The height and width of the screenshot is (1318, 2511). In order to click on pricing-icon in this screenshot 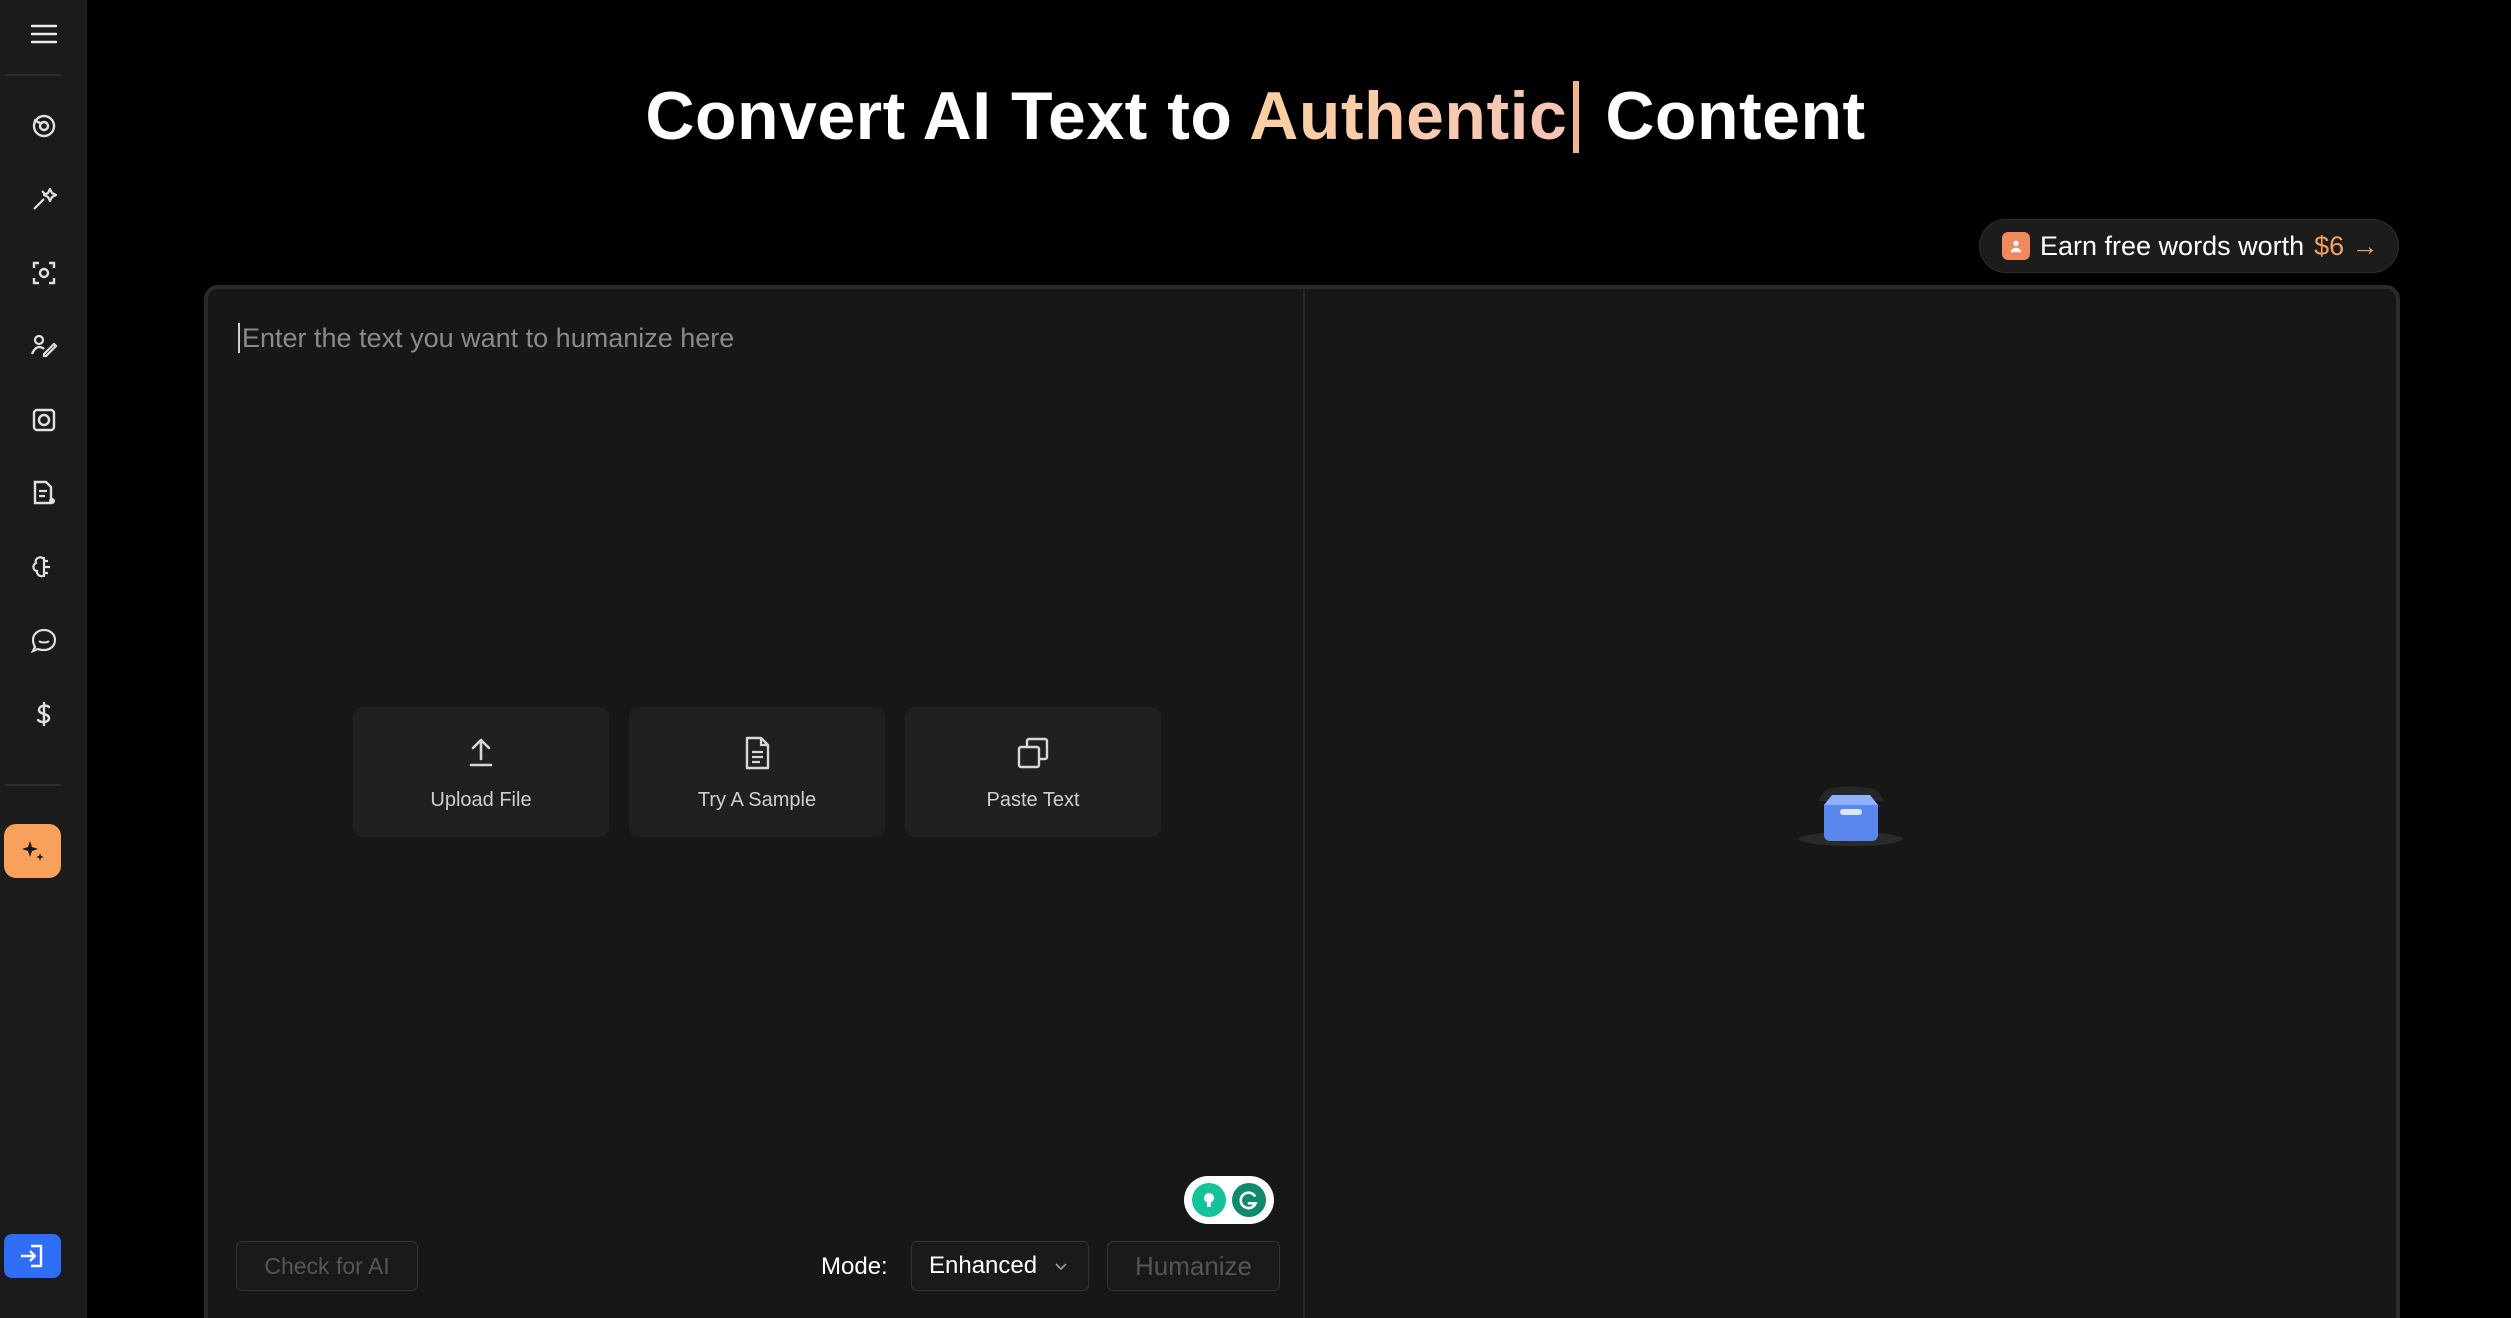, I will do `click(44, 714)`.